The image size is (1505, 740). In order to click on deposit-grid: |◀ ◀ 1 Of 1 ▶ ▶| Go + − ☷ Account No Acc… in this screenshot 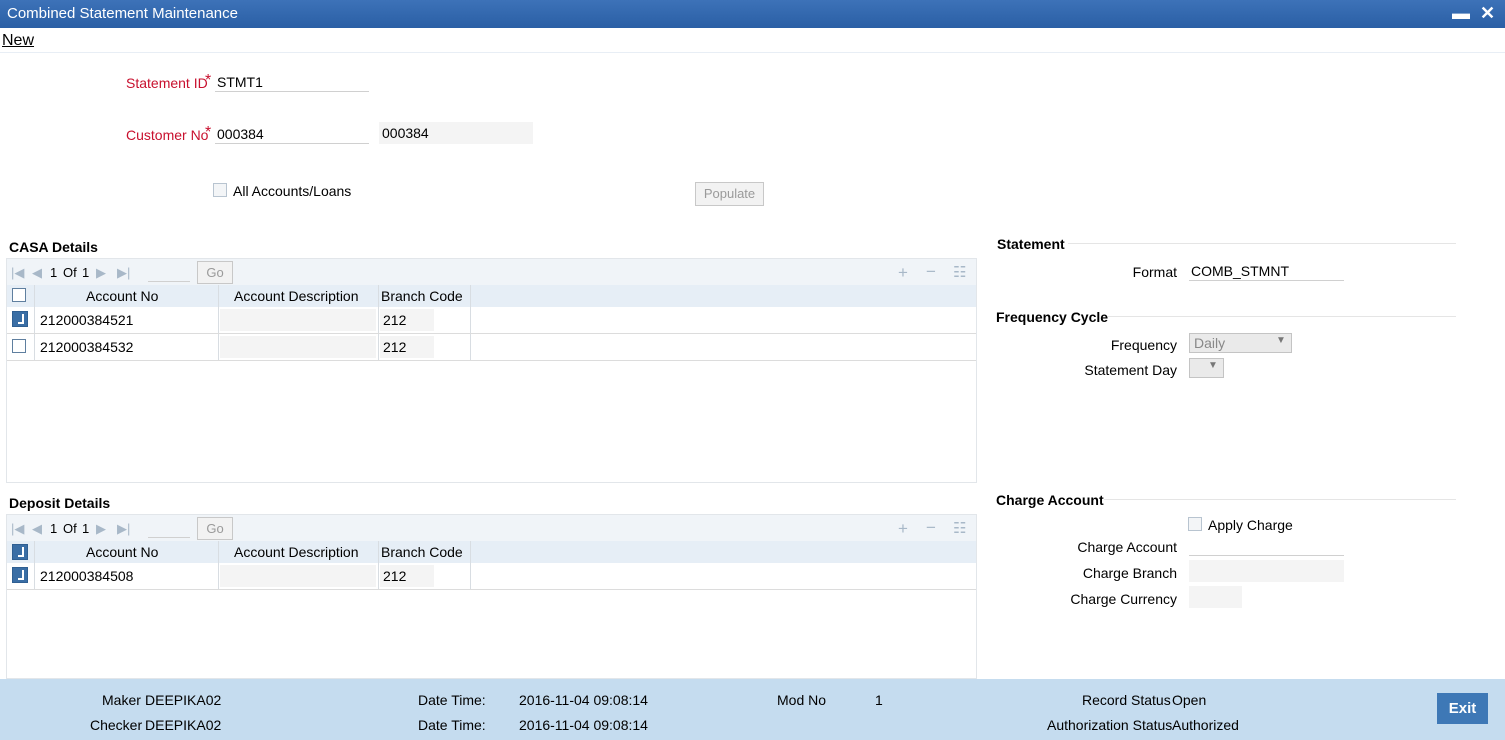, I will do `click(491, 596)`.